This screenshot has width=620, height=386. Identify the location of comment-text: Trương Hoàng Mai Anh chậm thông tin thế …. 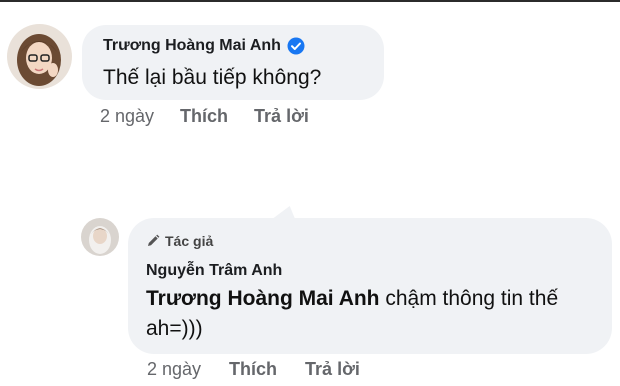
(371, 314).